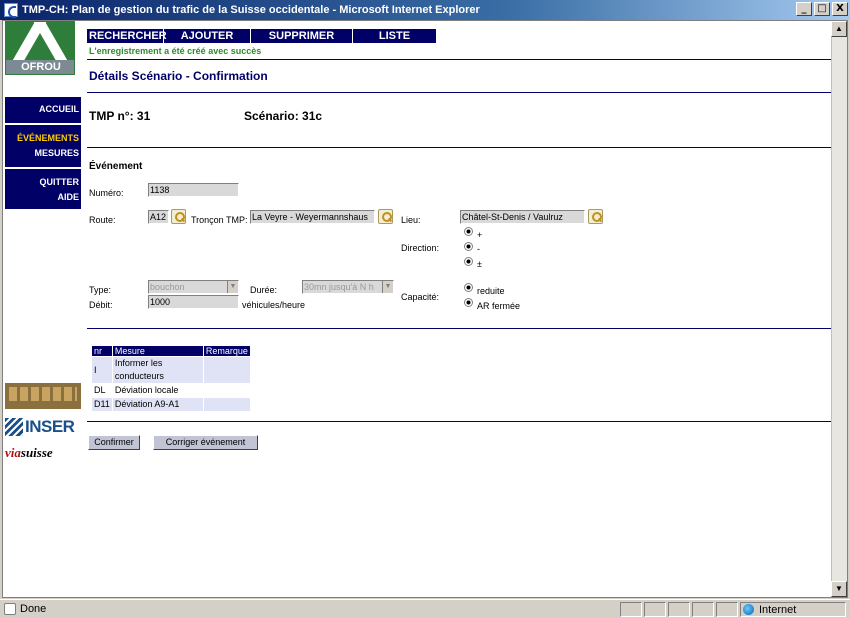 The width and height of the screenshot is (850, 618). What do you see at coordinates (840, 9) in the screenshot?
I see `close-button: X` at bounding box center [840, 9].